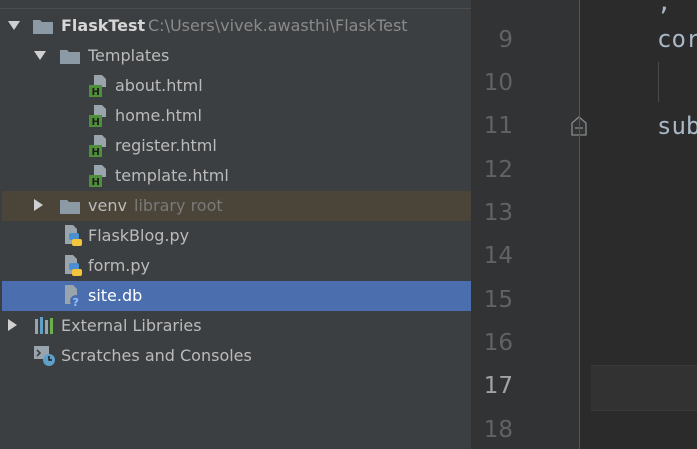  What do you see at coordinates (236, 326) in the screenshot?
I see `tree-node-external-libraries: External Libraries` at bounding box center [236, 326].